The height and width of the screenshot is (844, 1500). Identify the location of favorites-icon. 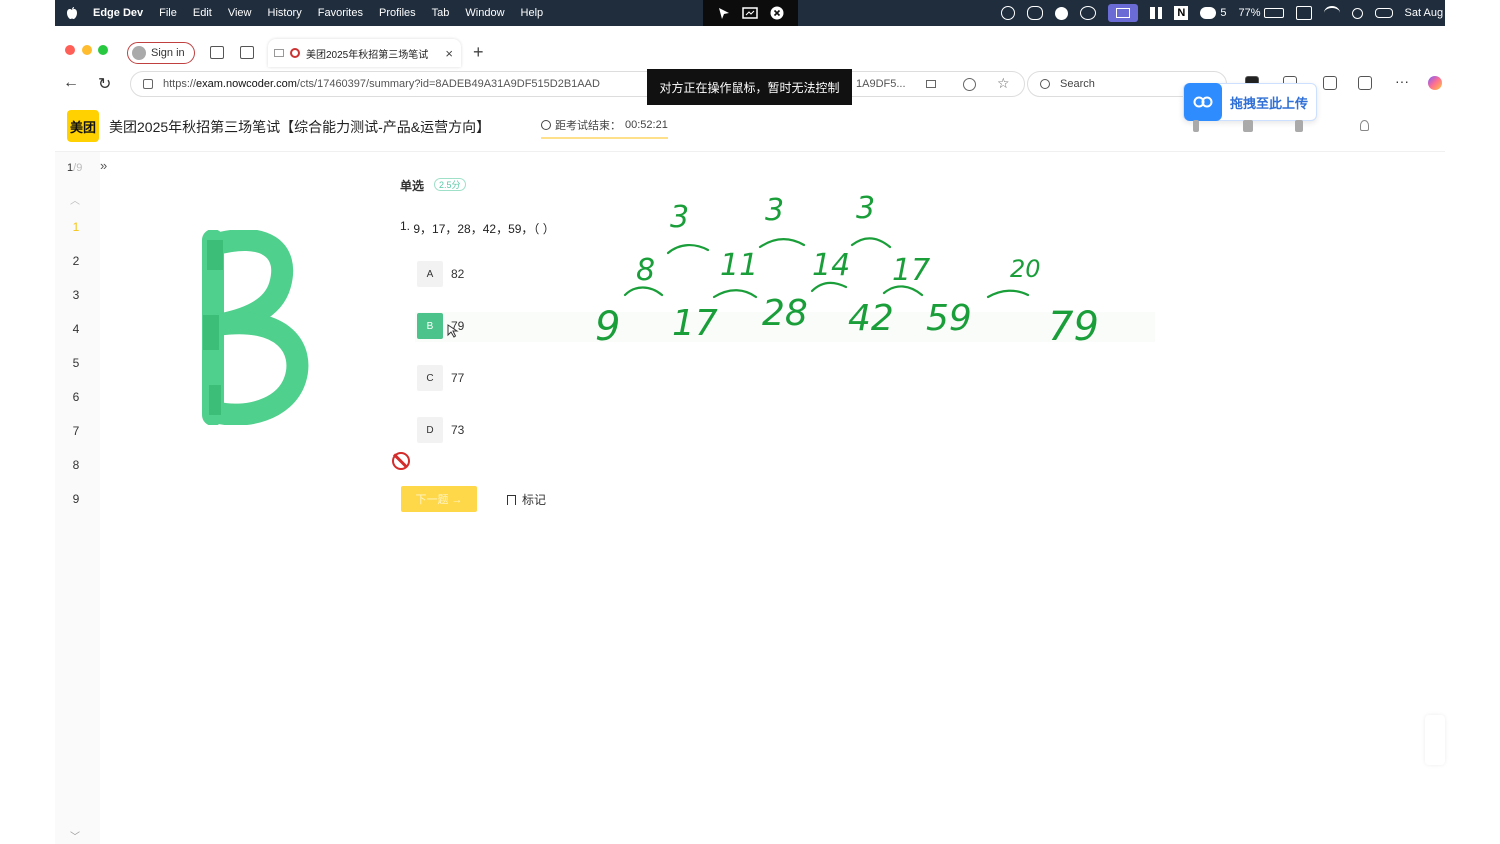
(1330, 83).